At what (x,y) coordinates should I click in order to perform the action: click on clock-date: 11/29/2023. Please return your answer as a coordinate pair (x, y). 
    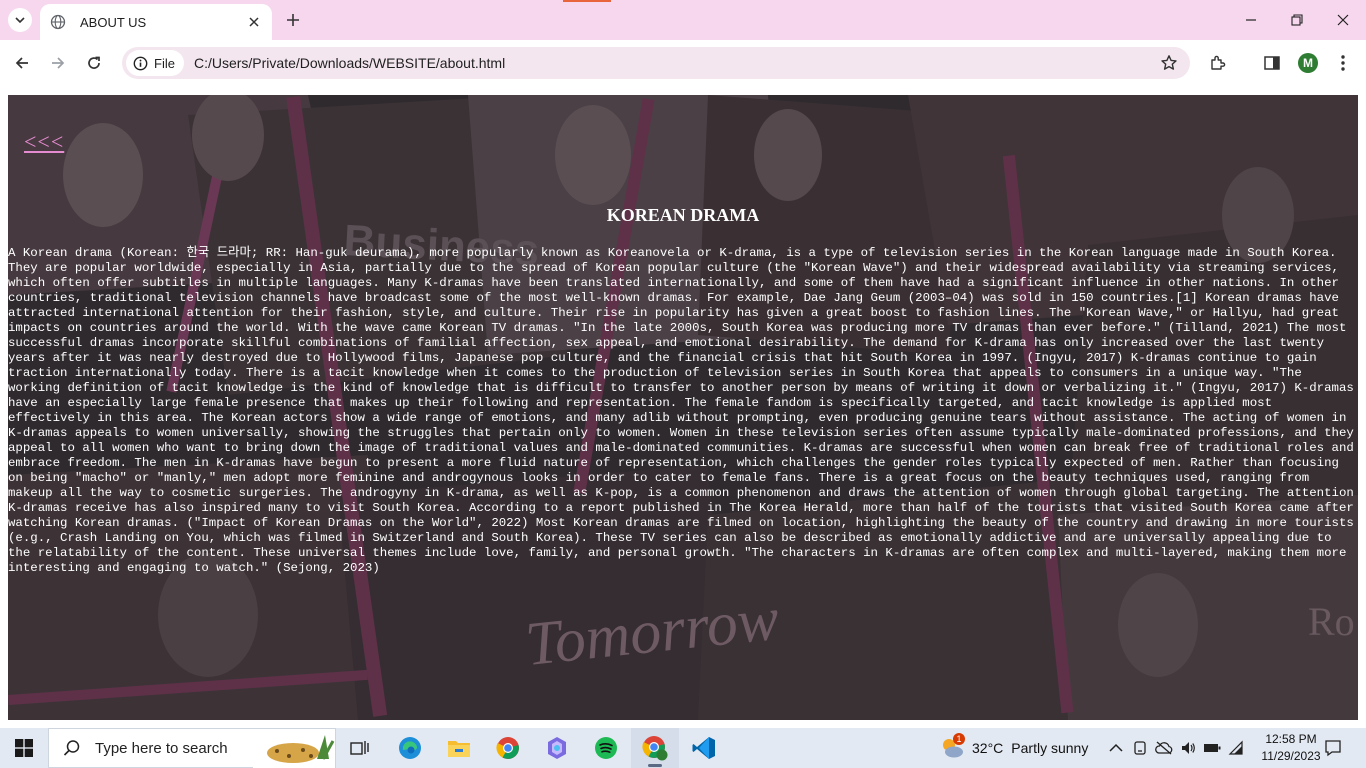
    Looking at the image, I should click on (1291, 756).